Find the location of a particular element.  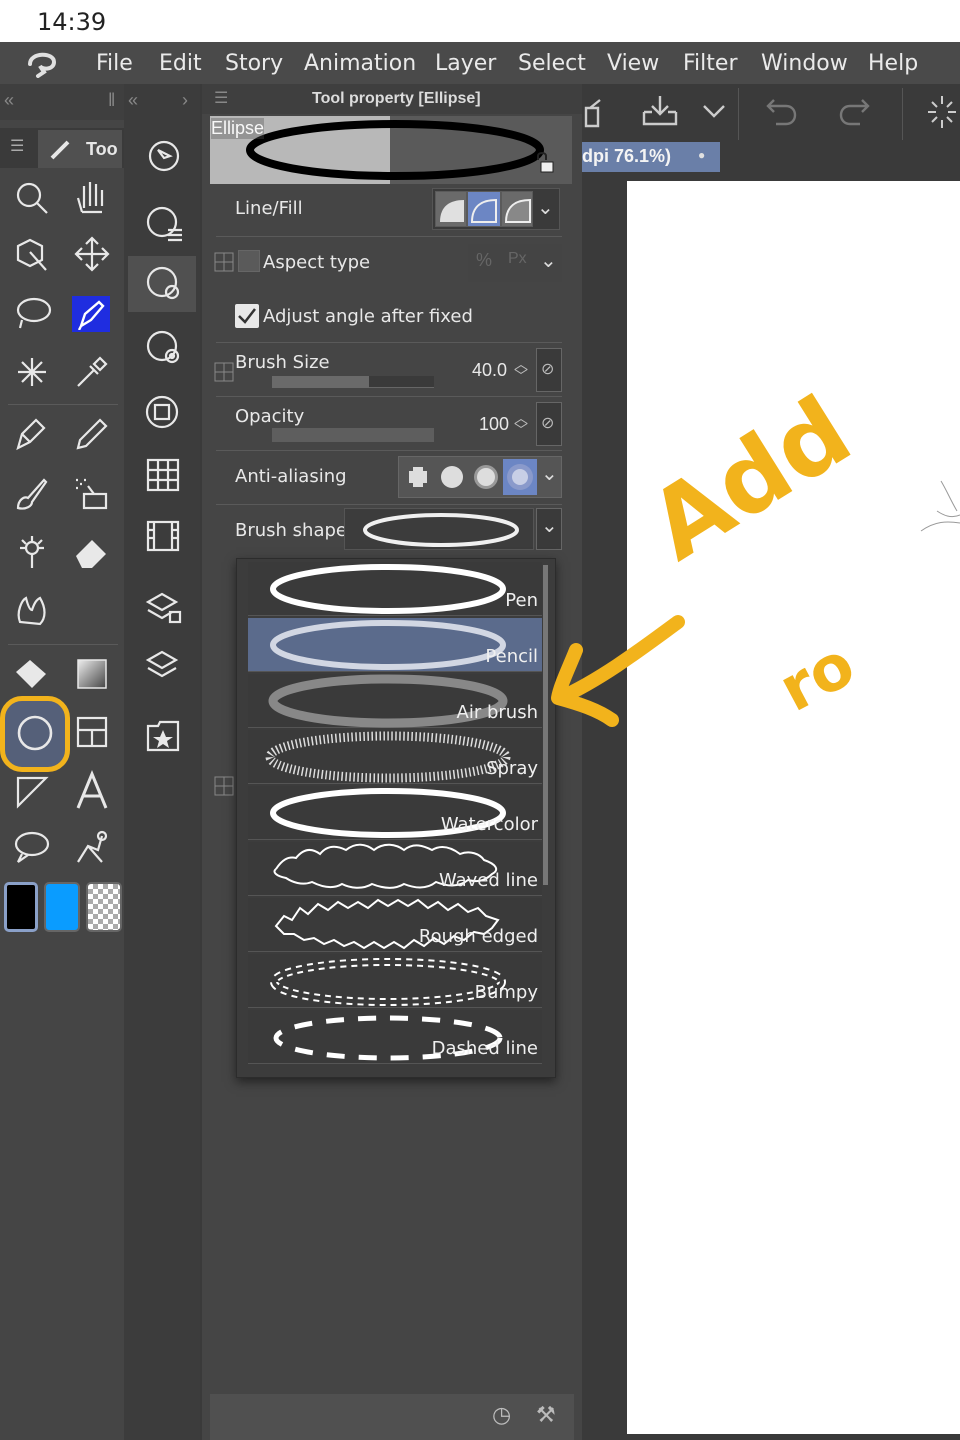

reset-icon: ◷ is located at coordinates (501, 1415).